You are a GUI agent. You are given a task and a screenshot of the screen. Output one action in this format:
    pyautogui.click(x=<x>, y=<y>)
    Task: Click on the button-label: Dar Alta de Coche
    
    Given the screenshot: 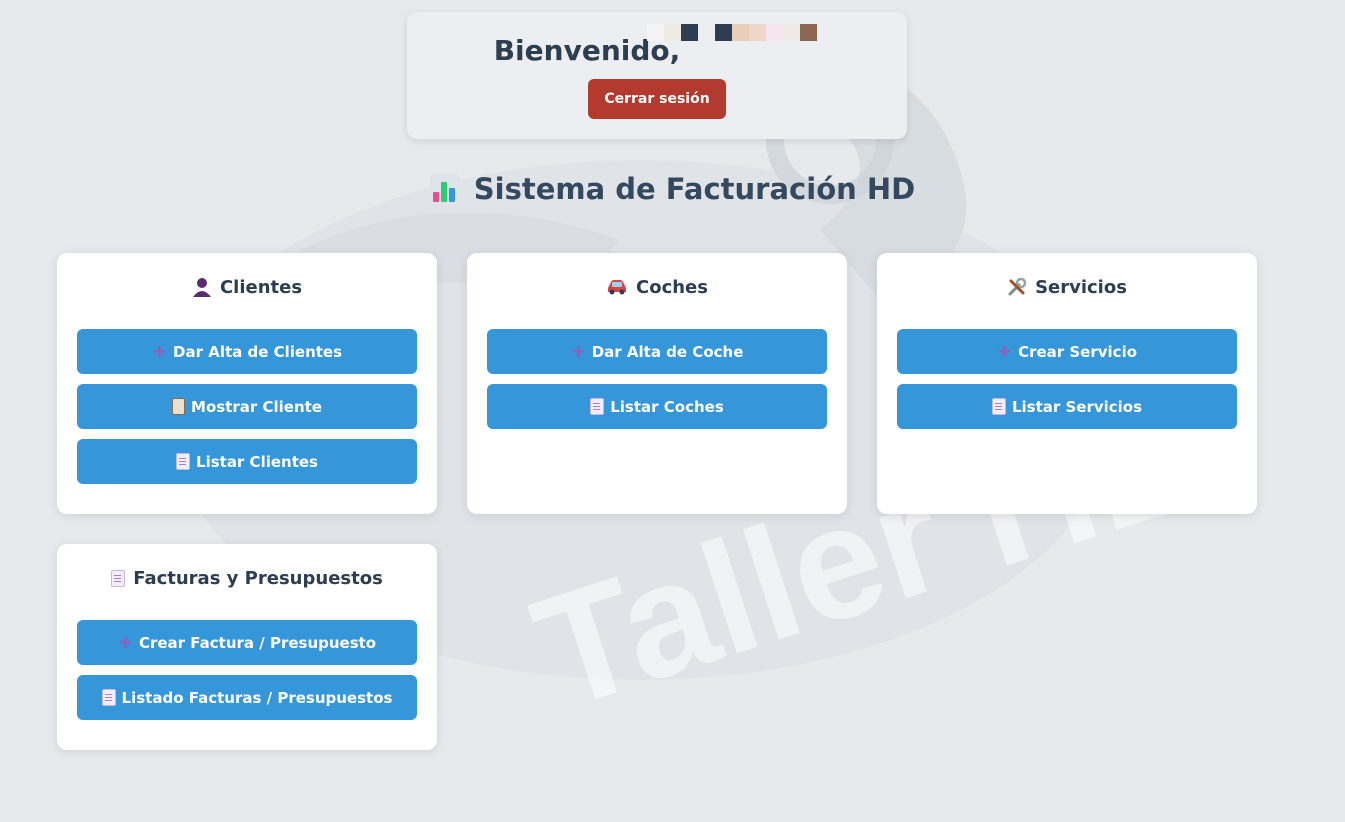 What is the action you would take?
    pyautogui.click(x=667, y=351)
    